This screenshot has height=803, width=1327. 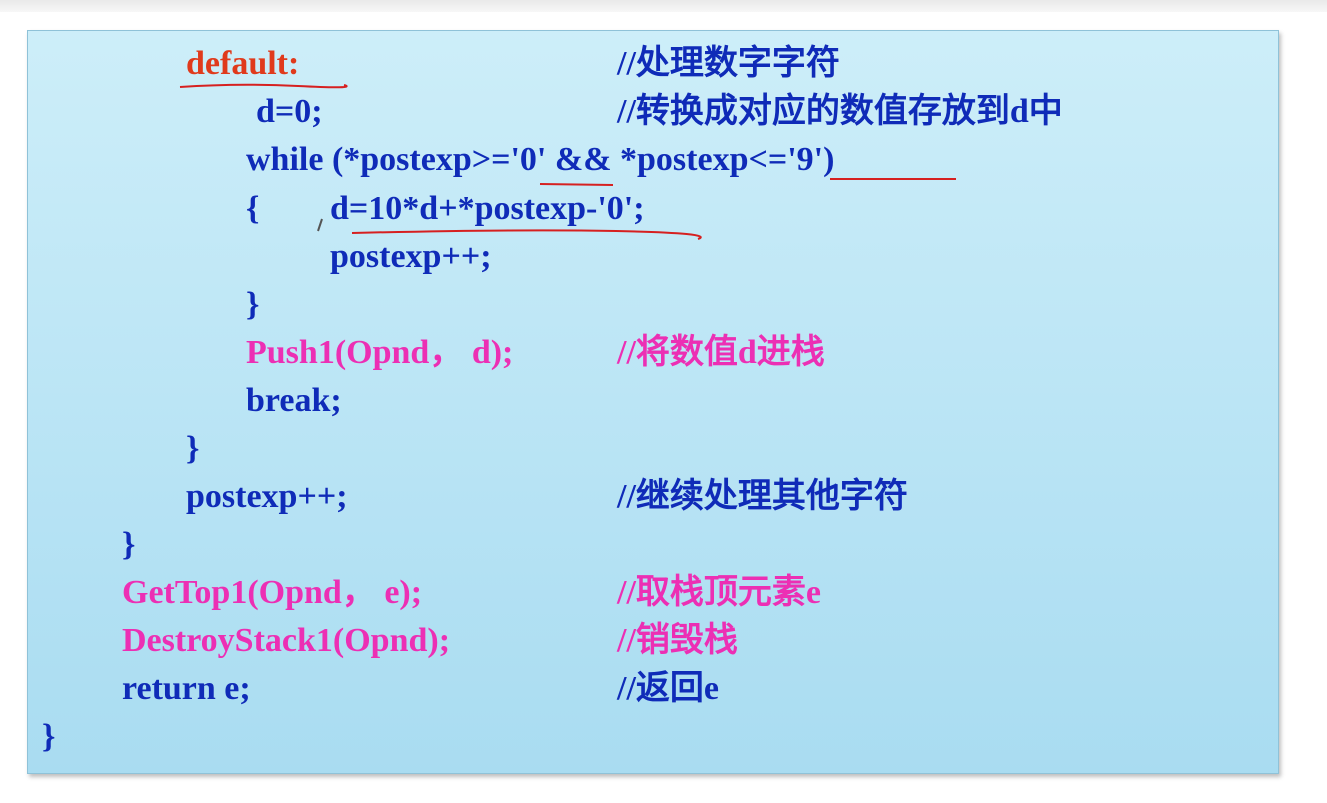 What do you see at coordinates (289, 111) in the screenshot?
I see `d-init: d=0;` at bounding box center [289, 111].